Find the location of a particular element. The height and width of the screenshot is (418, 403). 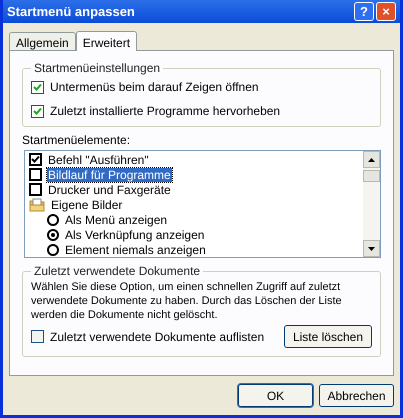

help-button: ? is located at coordinates (364, 11).